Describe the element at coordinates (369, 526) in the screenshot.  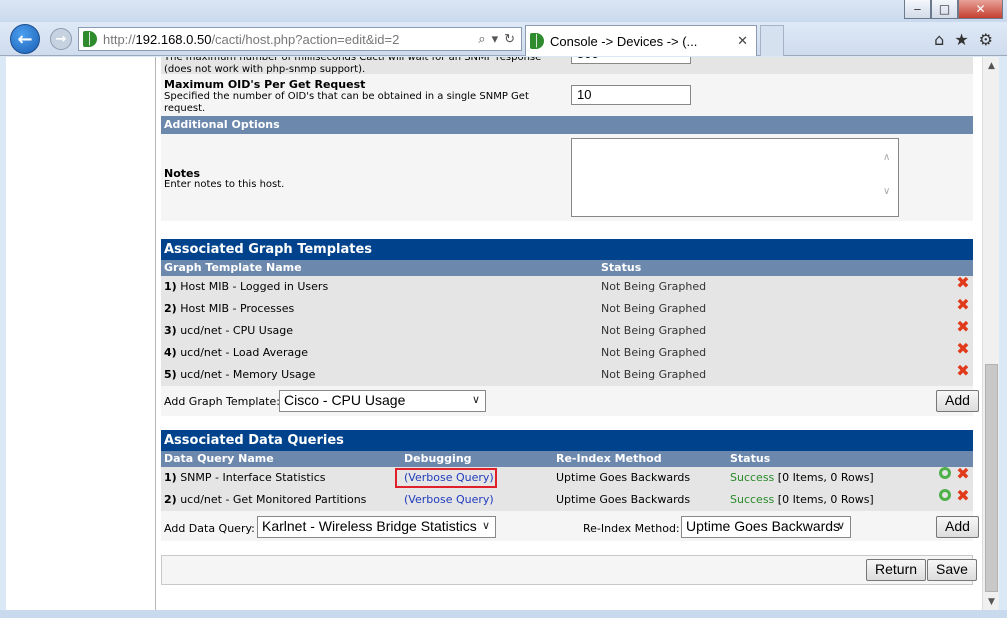
I see `data-query-select-value: Karlnet - Wireless Bridge Statistics` at that location.